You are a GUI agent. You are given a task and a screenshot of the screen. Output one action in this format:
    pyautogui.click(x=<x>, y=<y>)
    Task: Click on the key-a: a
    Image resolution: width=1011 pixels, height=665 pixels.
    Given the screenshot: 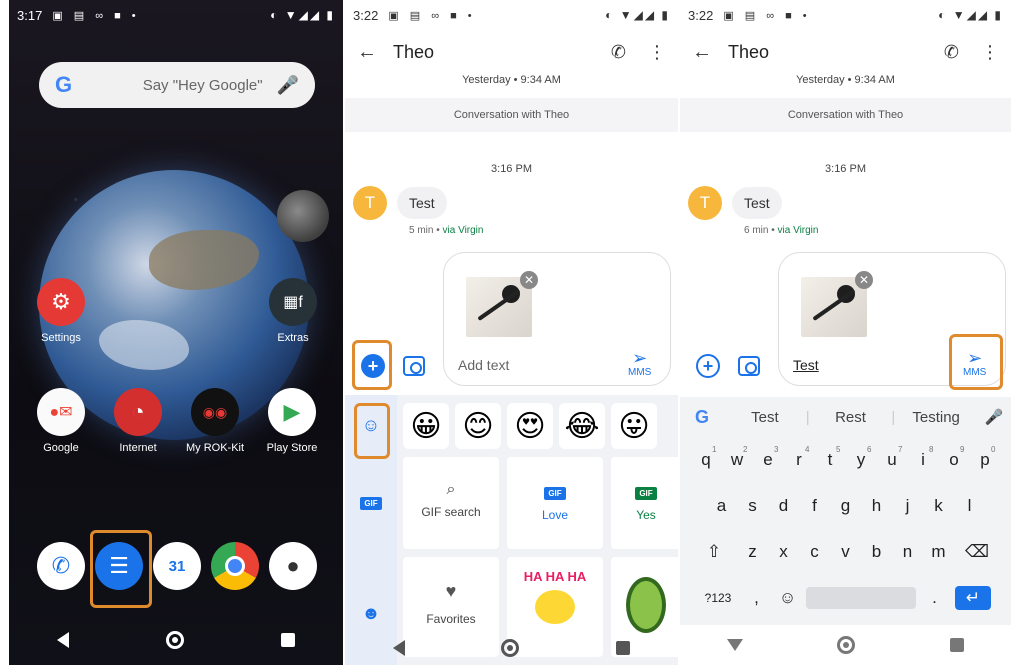 What is the action you would take?
    pyautogui.click(x=721, y=506)
    